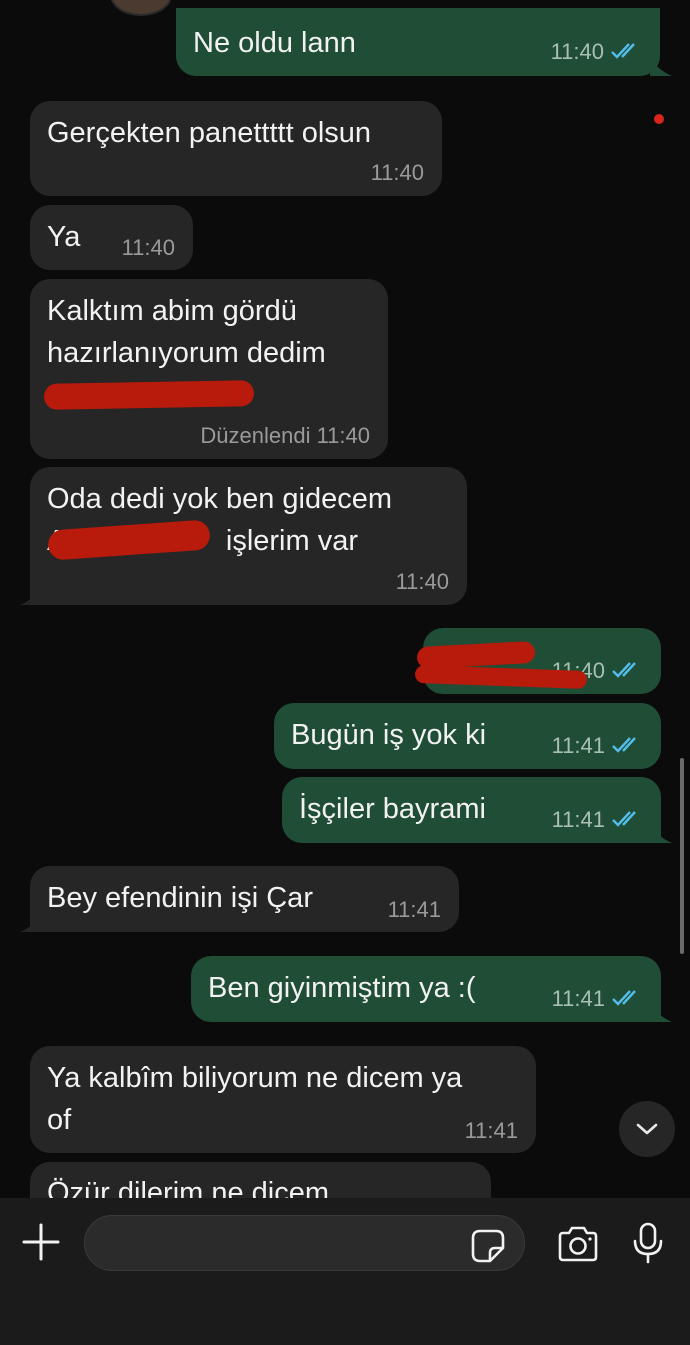 The width and height of the screenshot is (690, 1345). I want to click on message-input, so click(304, 1243).